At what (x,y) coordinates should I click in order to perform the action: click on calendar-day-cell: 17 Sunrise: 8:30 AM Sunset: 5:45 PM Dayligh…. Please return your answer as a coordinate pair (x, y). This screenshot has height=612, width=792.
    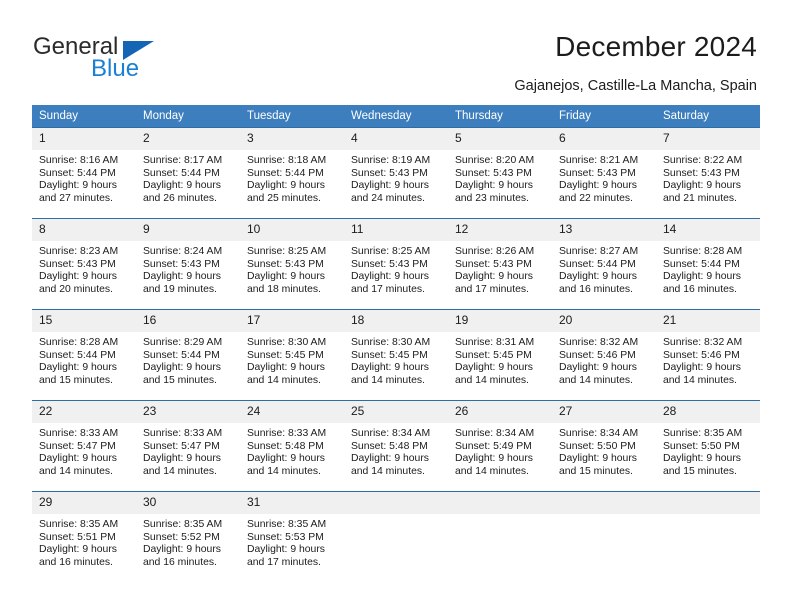
    Looking at the image, I should click on (292, 354).